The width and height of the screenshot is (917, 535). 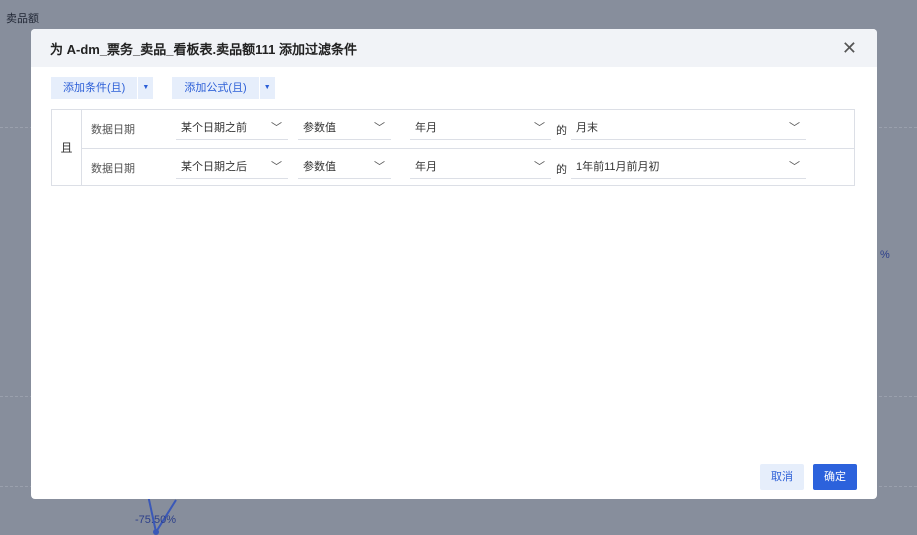 I want to click on toolbar: 添加条件(且) ▼ 添加公式(且) ▼, so click(x=163, y=88).